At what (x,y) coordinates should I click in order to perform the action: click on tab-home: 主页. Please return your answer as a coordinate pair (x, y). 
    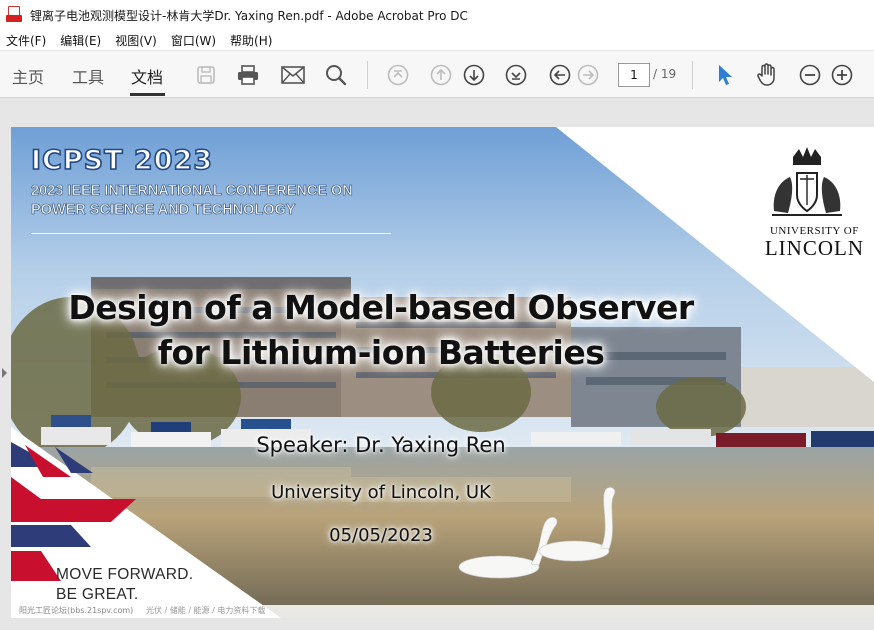
    Looking at the image, I should click on (28, 76).